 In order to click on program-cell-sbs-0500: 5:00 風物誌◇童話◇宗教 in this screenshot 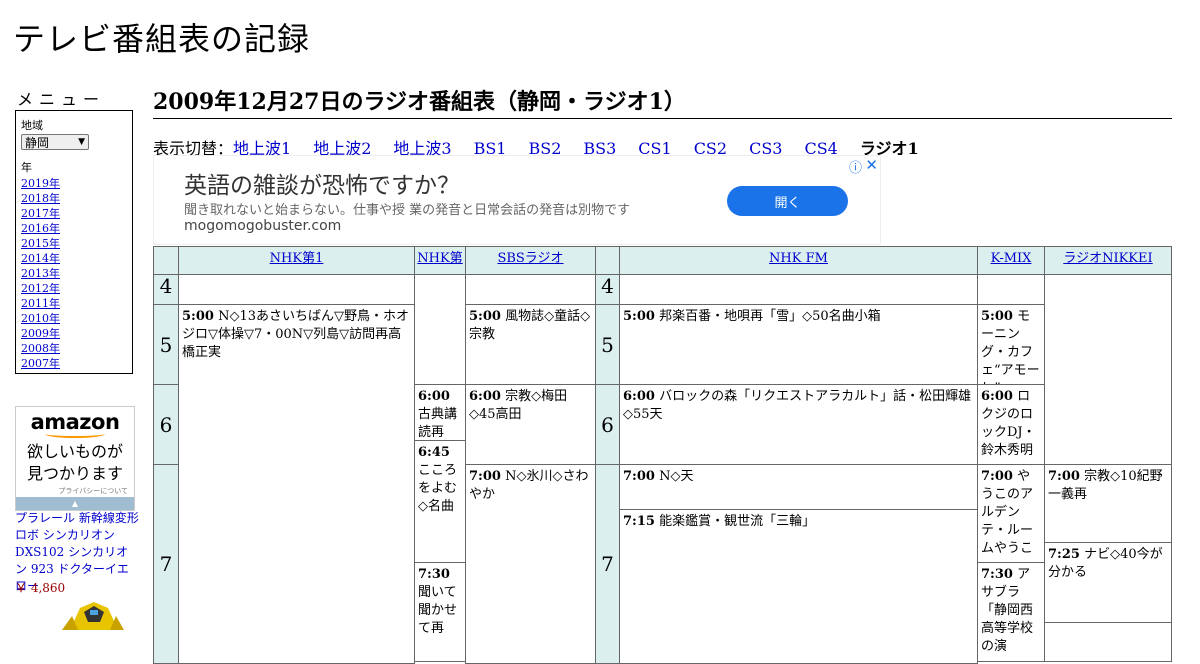, I will do `click(530, 344)`.